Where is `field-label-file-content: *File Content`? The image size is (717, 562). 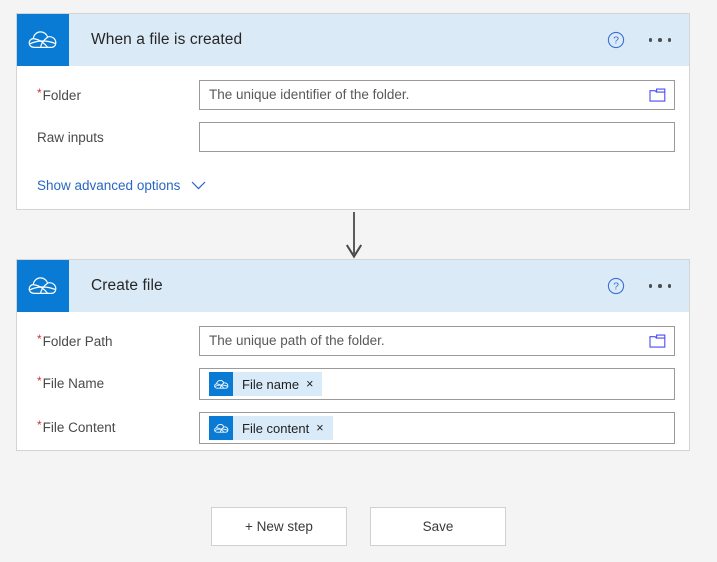 field-label-file-content: *File Content is located at coordinates (118, 424).